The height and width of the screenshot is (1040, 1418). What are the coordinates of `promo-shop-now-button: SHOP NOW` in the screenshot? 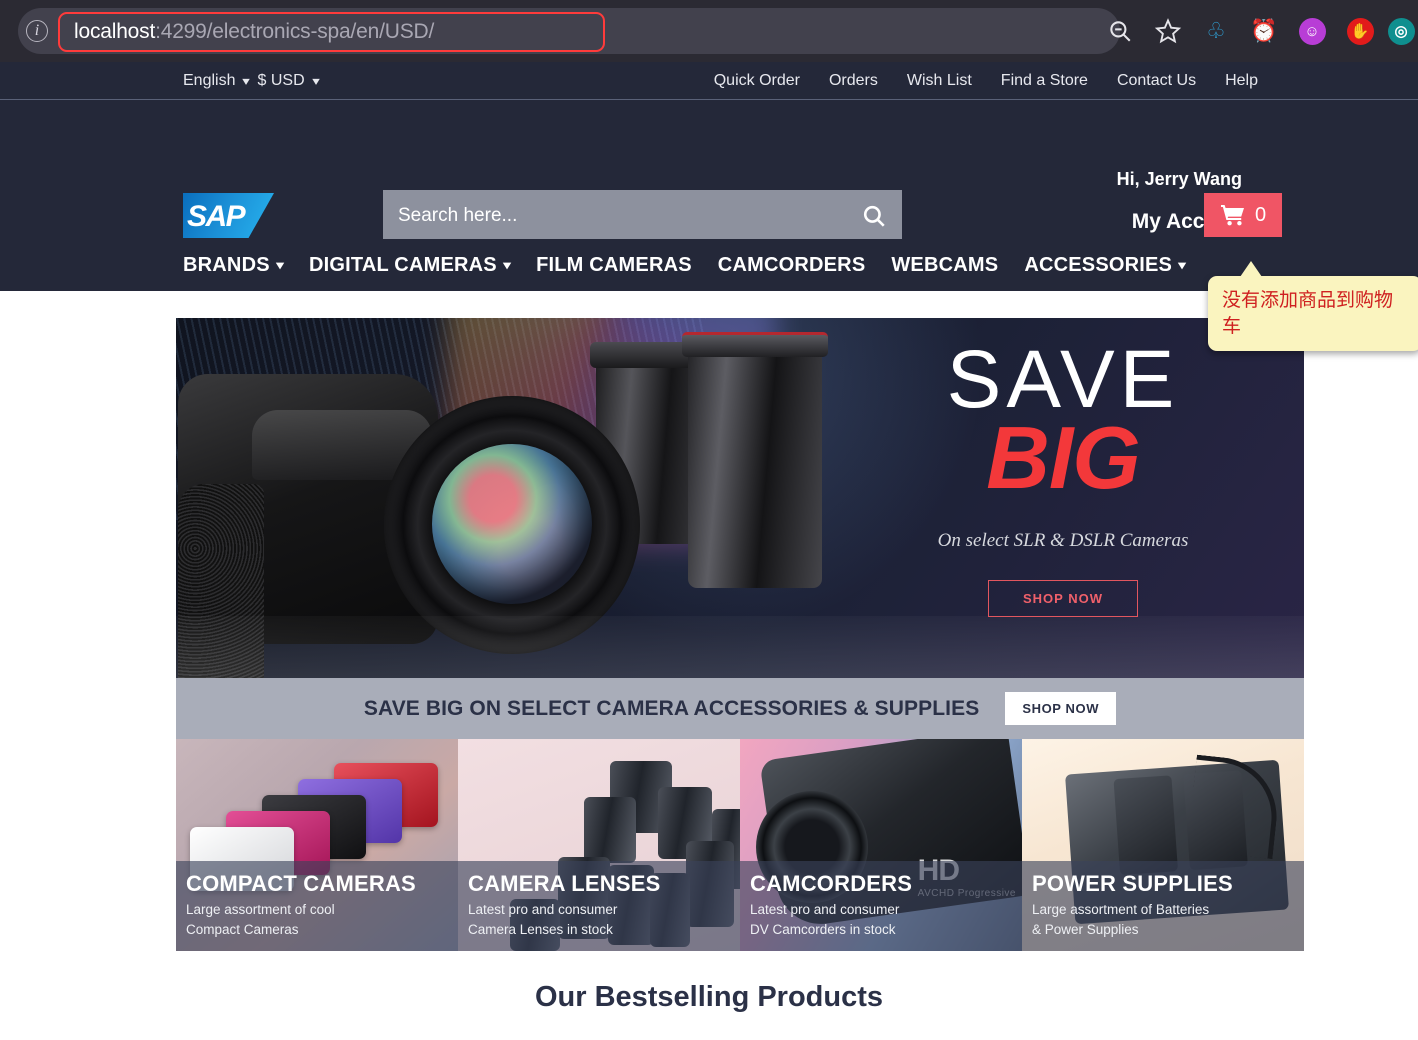 It's located at (1061, 708).